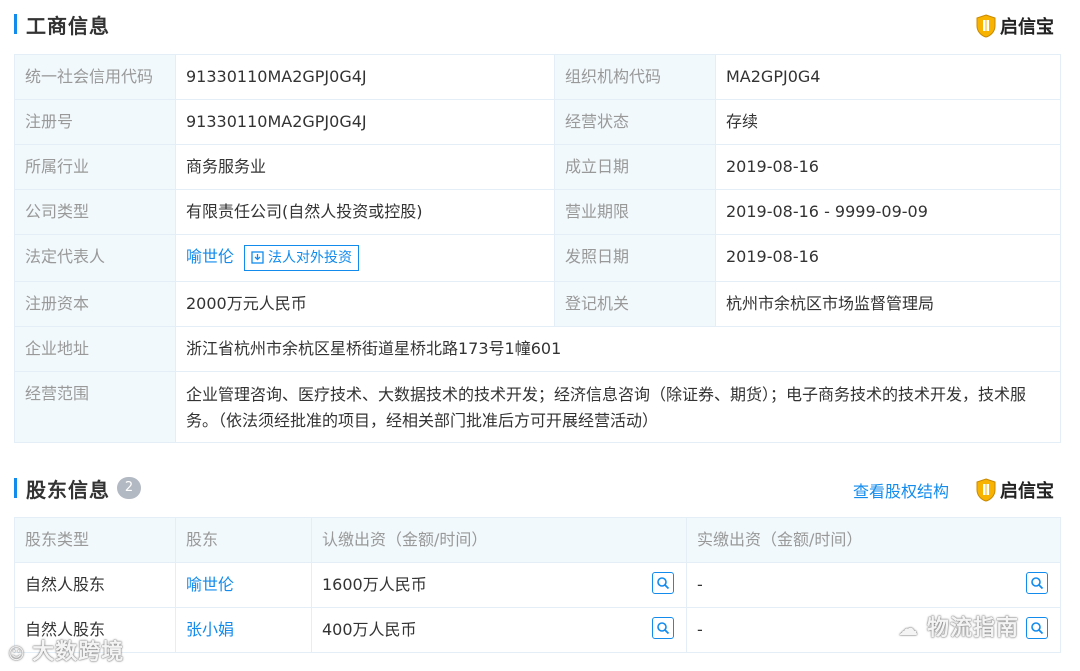 The image size is (1080, 671). I want to click on address-value: 浙江省杭州市余杭区星桥街道星桥北路173号1幢601, so click(618, 349).